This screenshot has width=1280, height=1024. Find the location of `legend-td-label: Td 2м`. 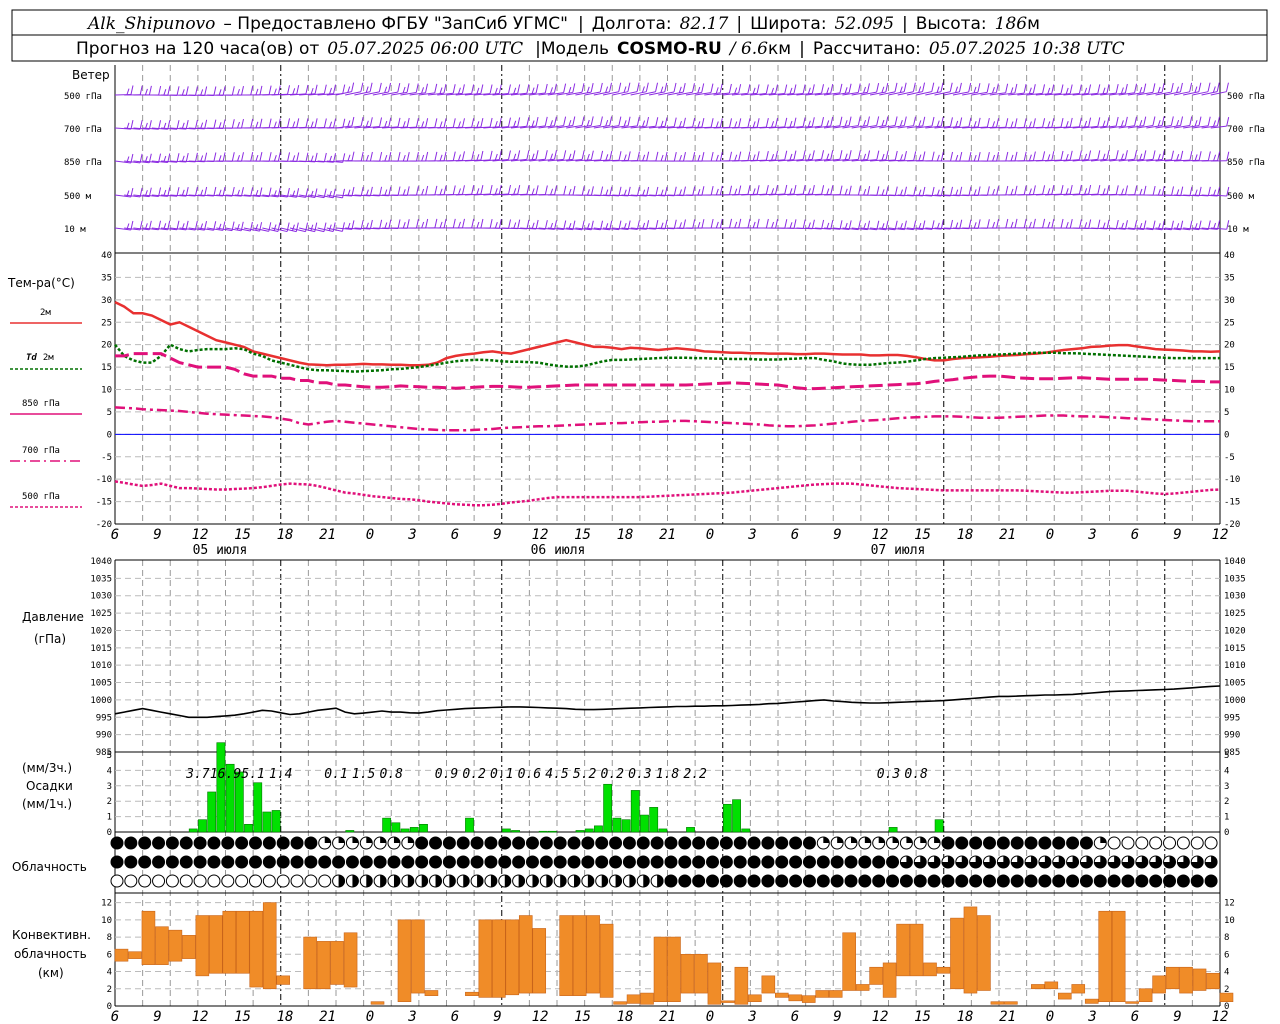

legend-td-label: Td 2м is located at coordinates (40, 358).